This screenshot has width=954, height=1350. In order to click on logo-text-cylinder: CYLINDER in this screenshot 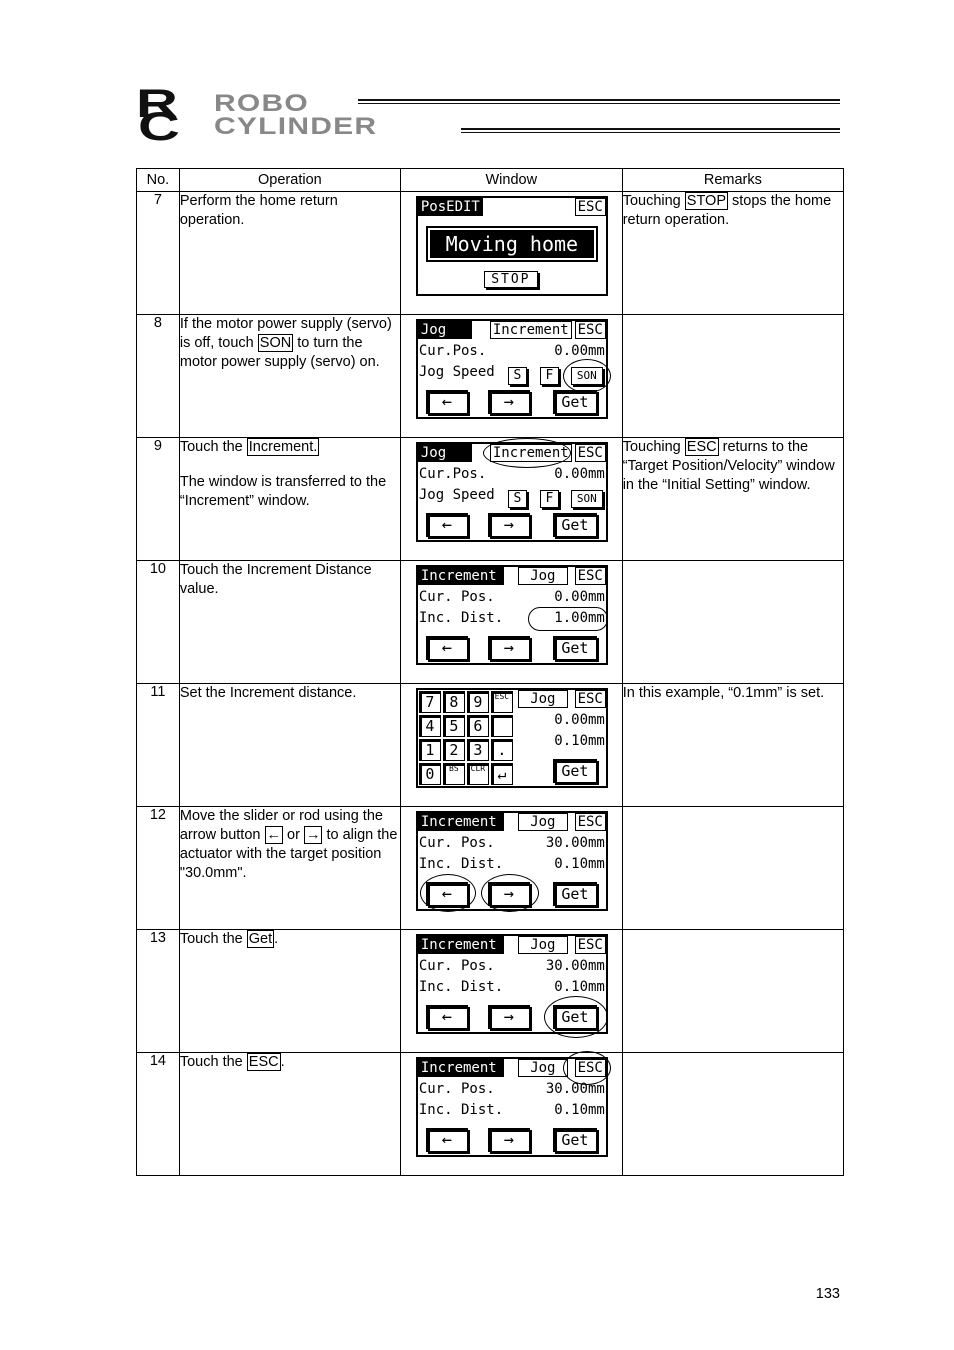, I will do `click(296, 126)`.